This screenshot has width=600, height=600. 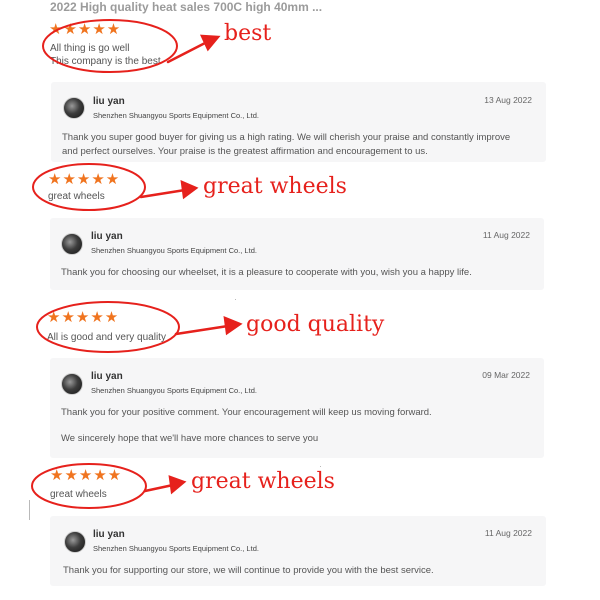 What do you see at coordinates (315, 324) in the screenshot?
I see `annotation-label: good quality` at bounding box center [315, 324].